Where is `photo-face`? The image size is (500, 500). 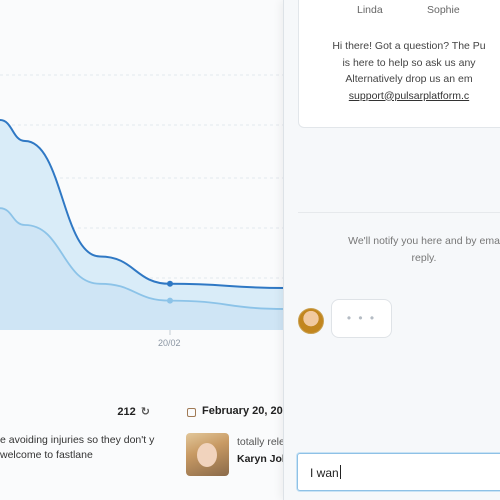 photo-face is located at coordinates (207, 455).